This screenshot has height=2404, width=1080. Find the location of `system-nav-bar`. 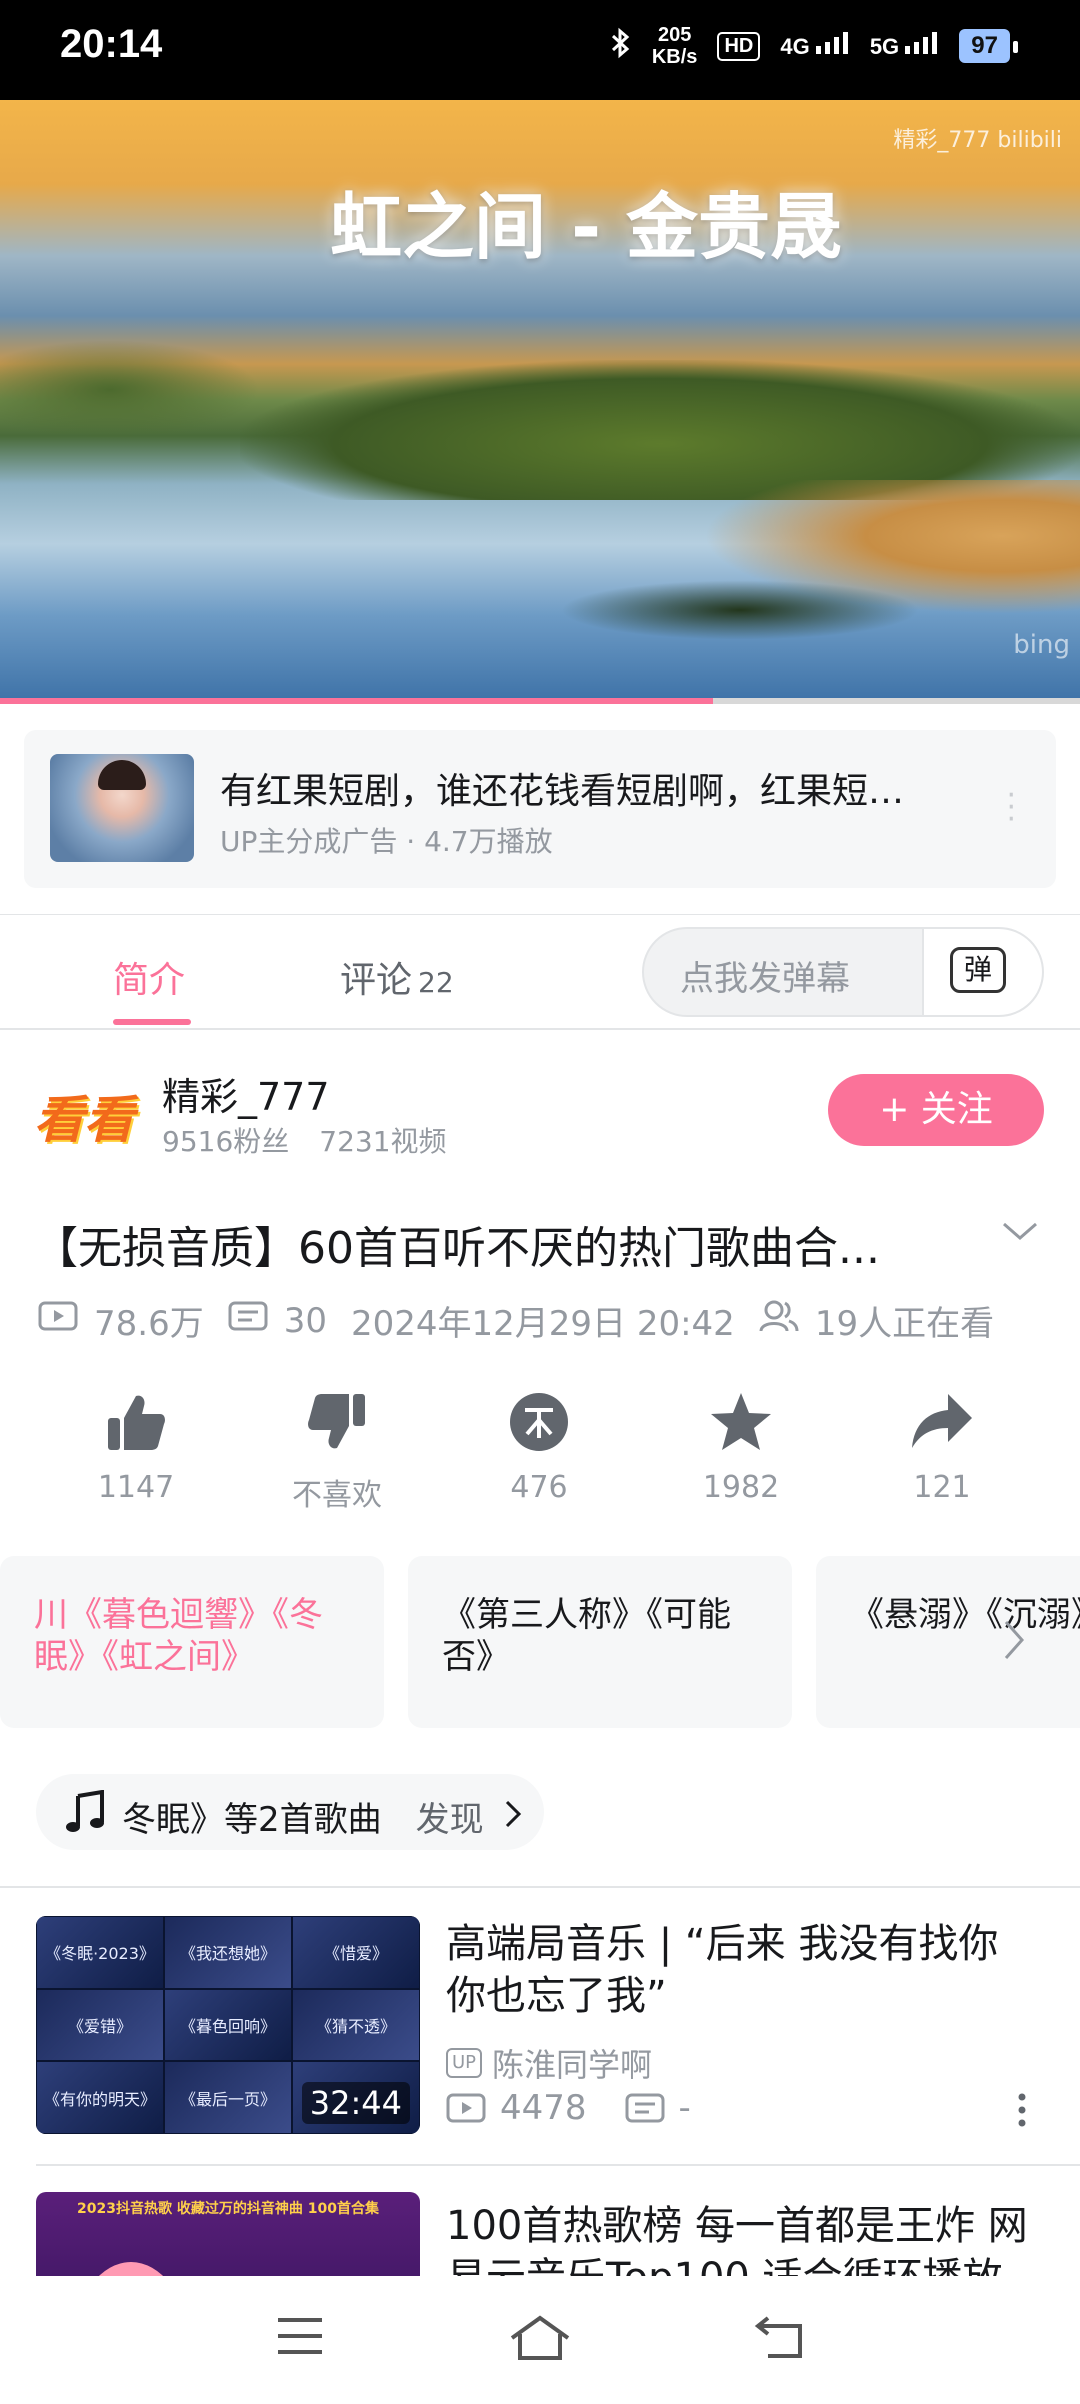

system-nav-bar is located at coordinates (540, 2340).